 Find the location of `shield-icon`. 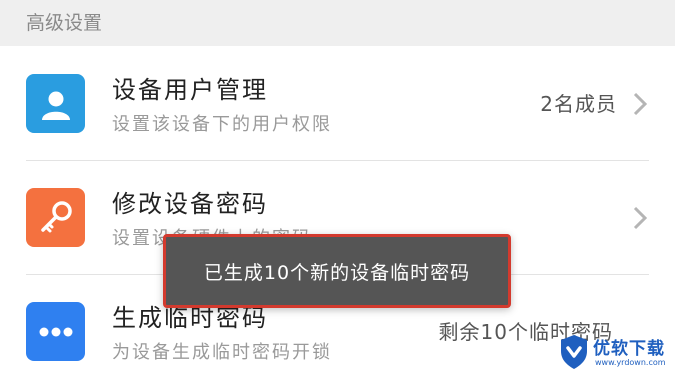

shield-icon is located at coordinates (574, 352).